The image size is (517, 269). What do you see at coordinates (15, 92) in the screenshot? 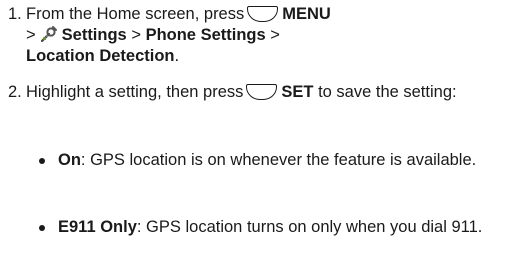
I see `step-number: 2.` at bounding box center [15, 92].